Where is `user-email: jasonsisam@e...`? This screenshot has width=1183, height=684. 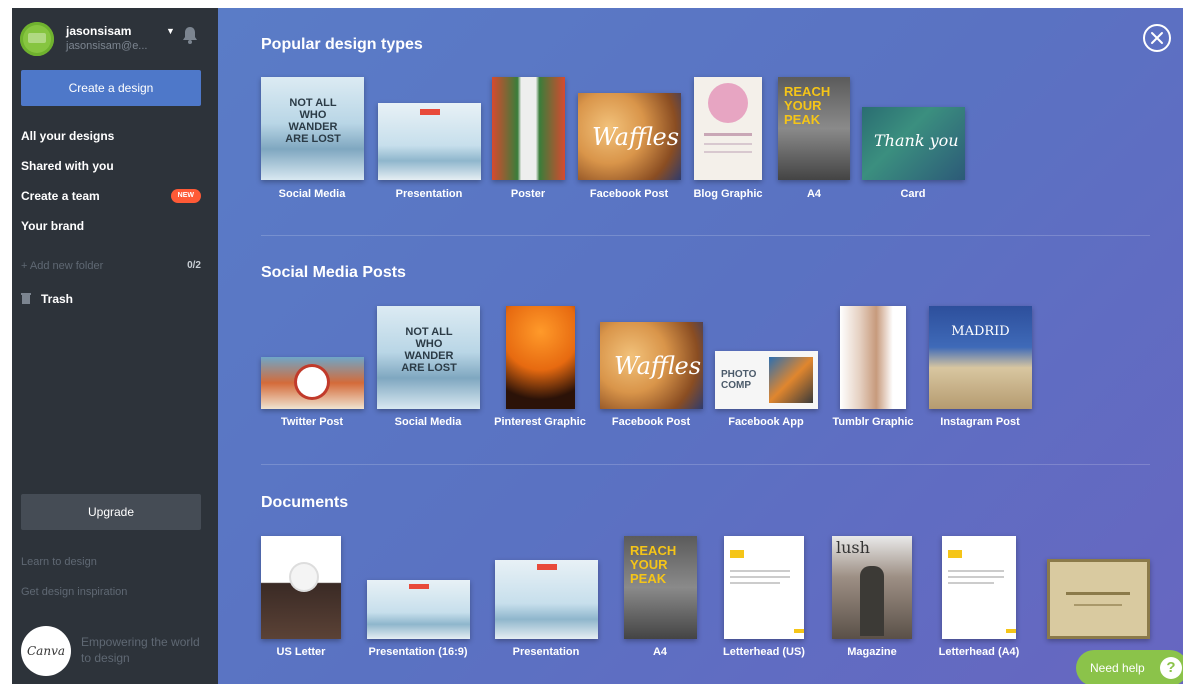 user-email: jasonsisam@e... is located at coordinates (107, 46).